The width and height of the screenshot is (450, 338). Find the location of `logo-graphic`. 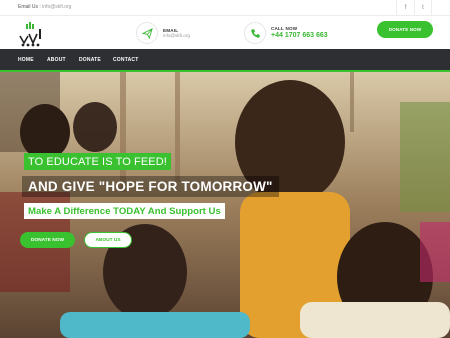

logo-graphic is located at coordinates (30, 34).